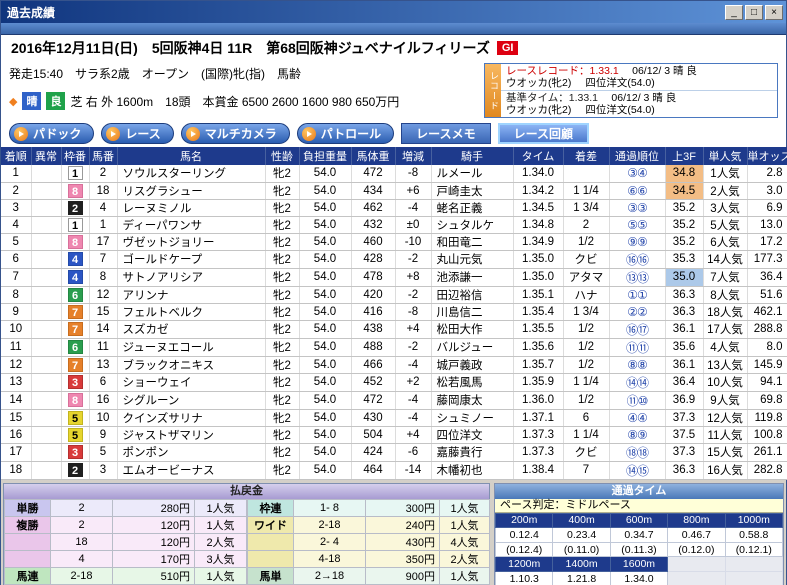 The height and width of the screenshot is (585, 787). Describe the element at coordinates (586, 452) in the screenshot. I see `cell-margin: クビ` at that location.